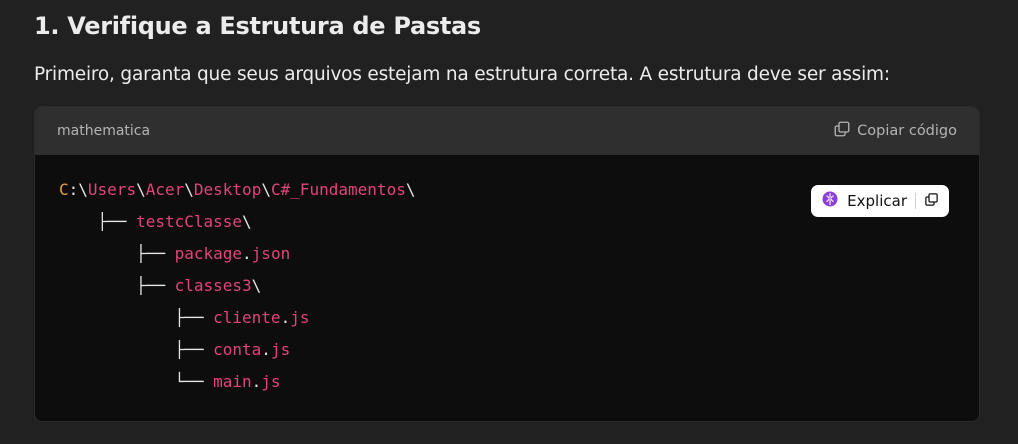 This screenshot has height=444, width=1018. Describe the element at coordinates (907, 131) in the screenshot. I see `copy-code-label: Copiar código` at that location.